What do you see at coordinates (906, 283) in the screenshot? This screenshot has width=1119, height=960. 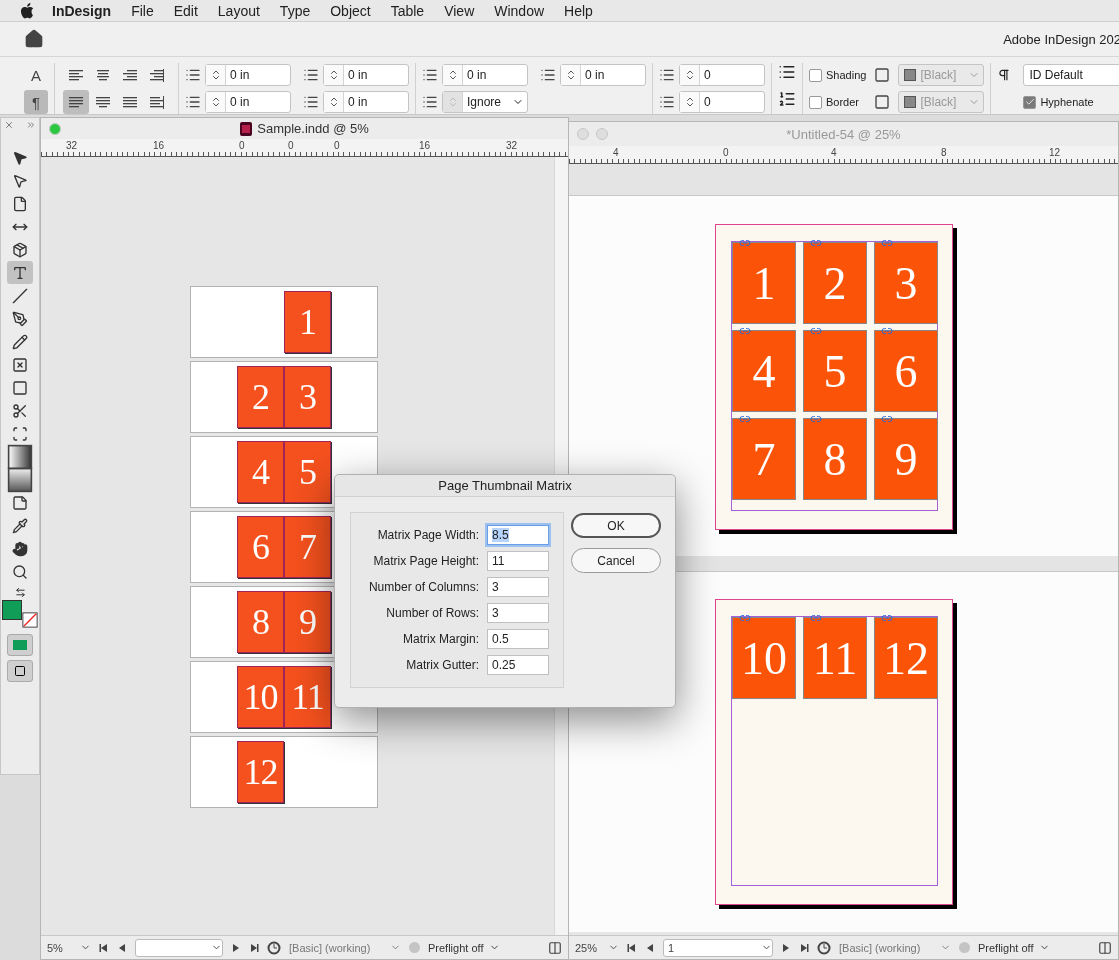 I see `page-cell: 3` at bounding box center [906, 283].